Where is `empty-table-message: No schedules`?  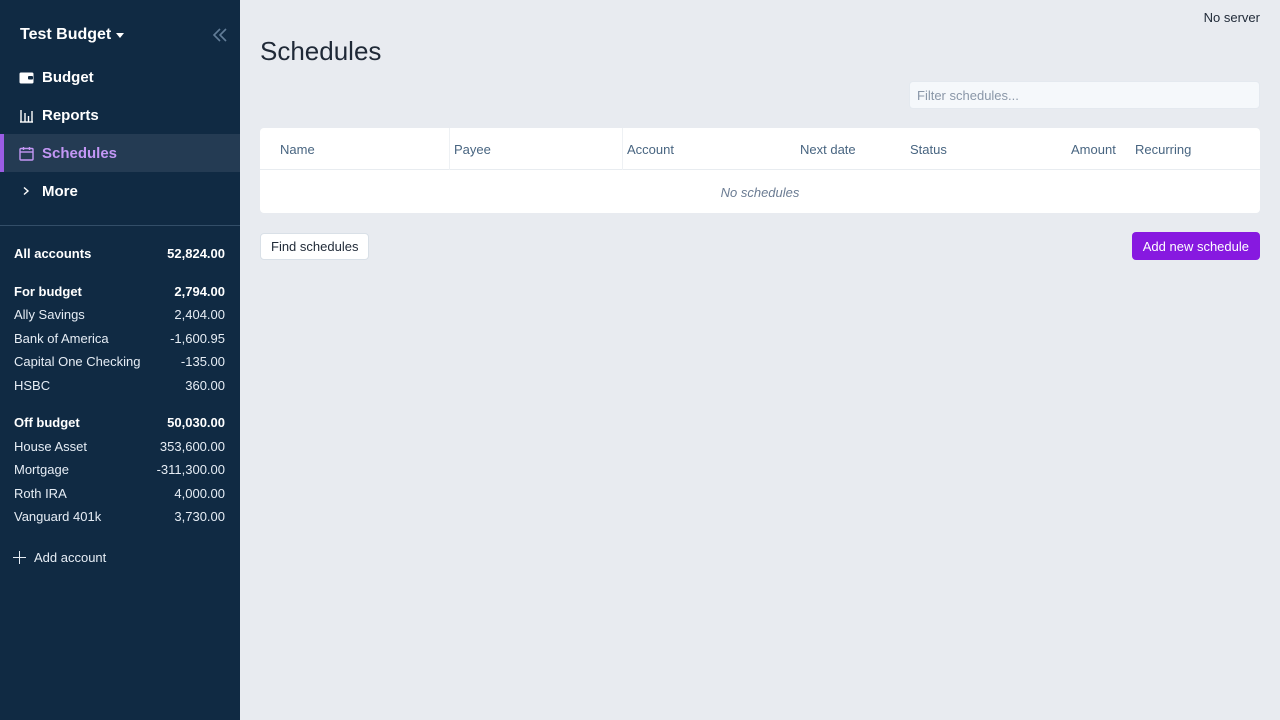 empty-table-message: No schedules is located at coordinates (760, 192).